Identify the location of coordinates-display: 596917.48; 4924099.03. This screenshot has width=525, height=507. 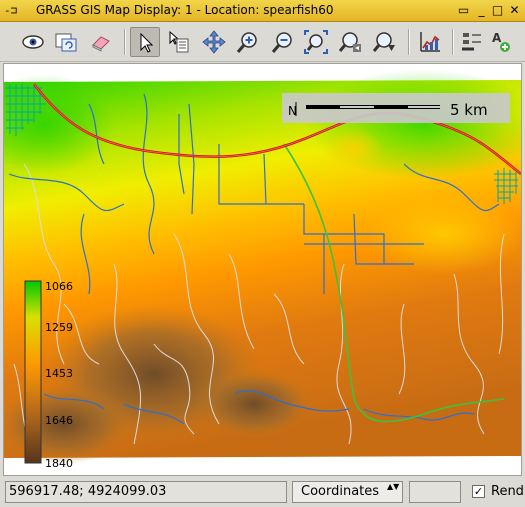
(146, 492).